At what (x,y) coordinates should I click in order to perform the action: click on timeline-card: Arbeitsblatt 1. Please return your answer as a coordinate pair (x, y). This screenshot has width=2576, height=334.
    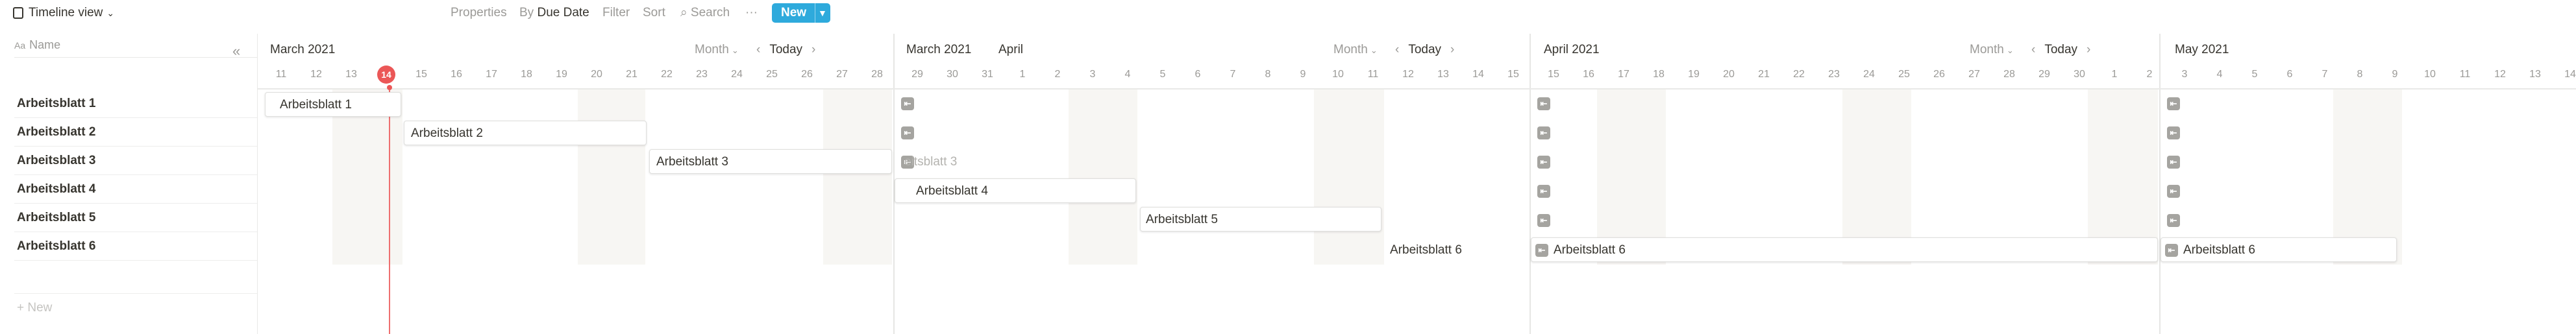
    Looking at the image, I should click on (333, 104).